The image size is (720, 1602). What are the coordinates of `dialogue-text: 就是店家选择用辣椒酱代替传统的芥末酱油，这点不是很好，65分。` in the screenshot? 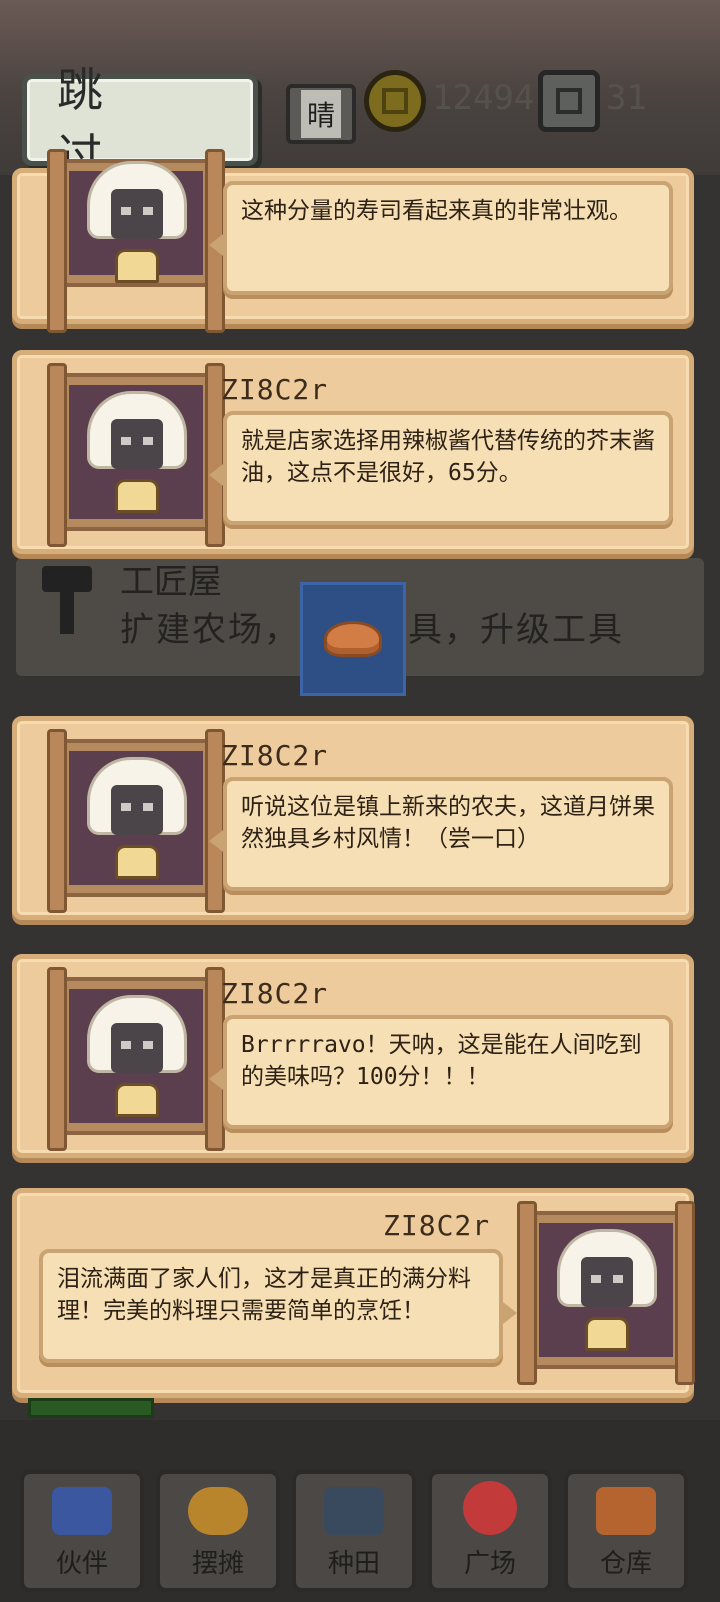 It's located at (441, 468).